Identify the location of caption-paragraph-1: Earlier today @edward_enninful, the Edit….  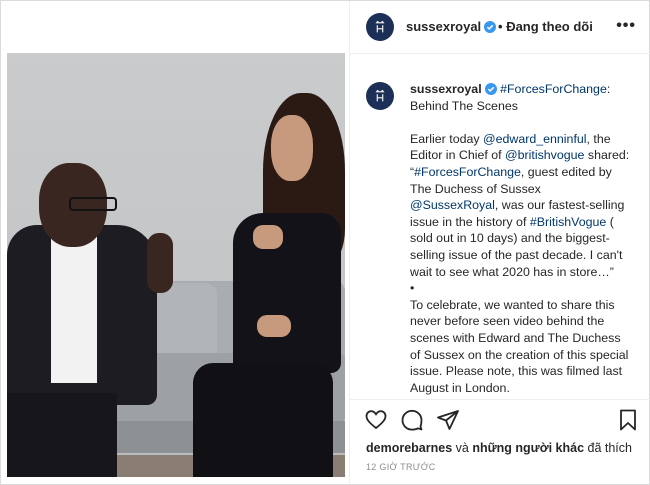
(521, 205).